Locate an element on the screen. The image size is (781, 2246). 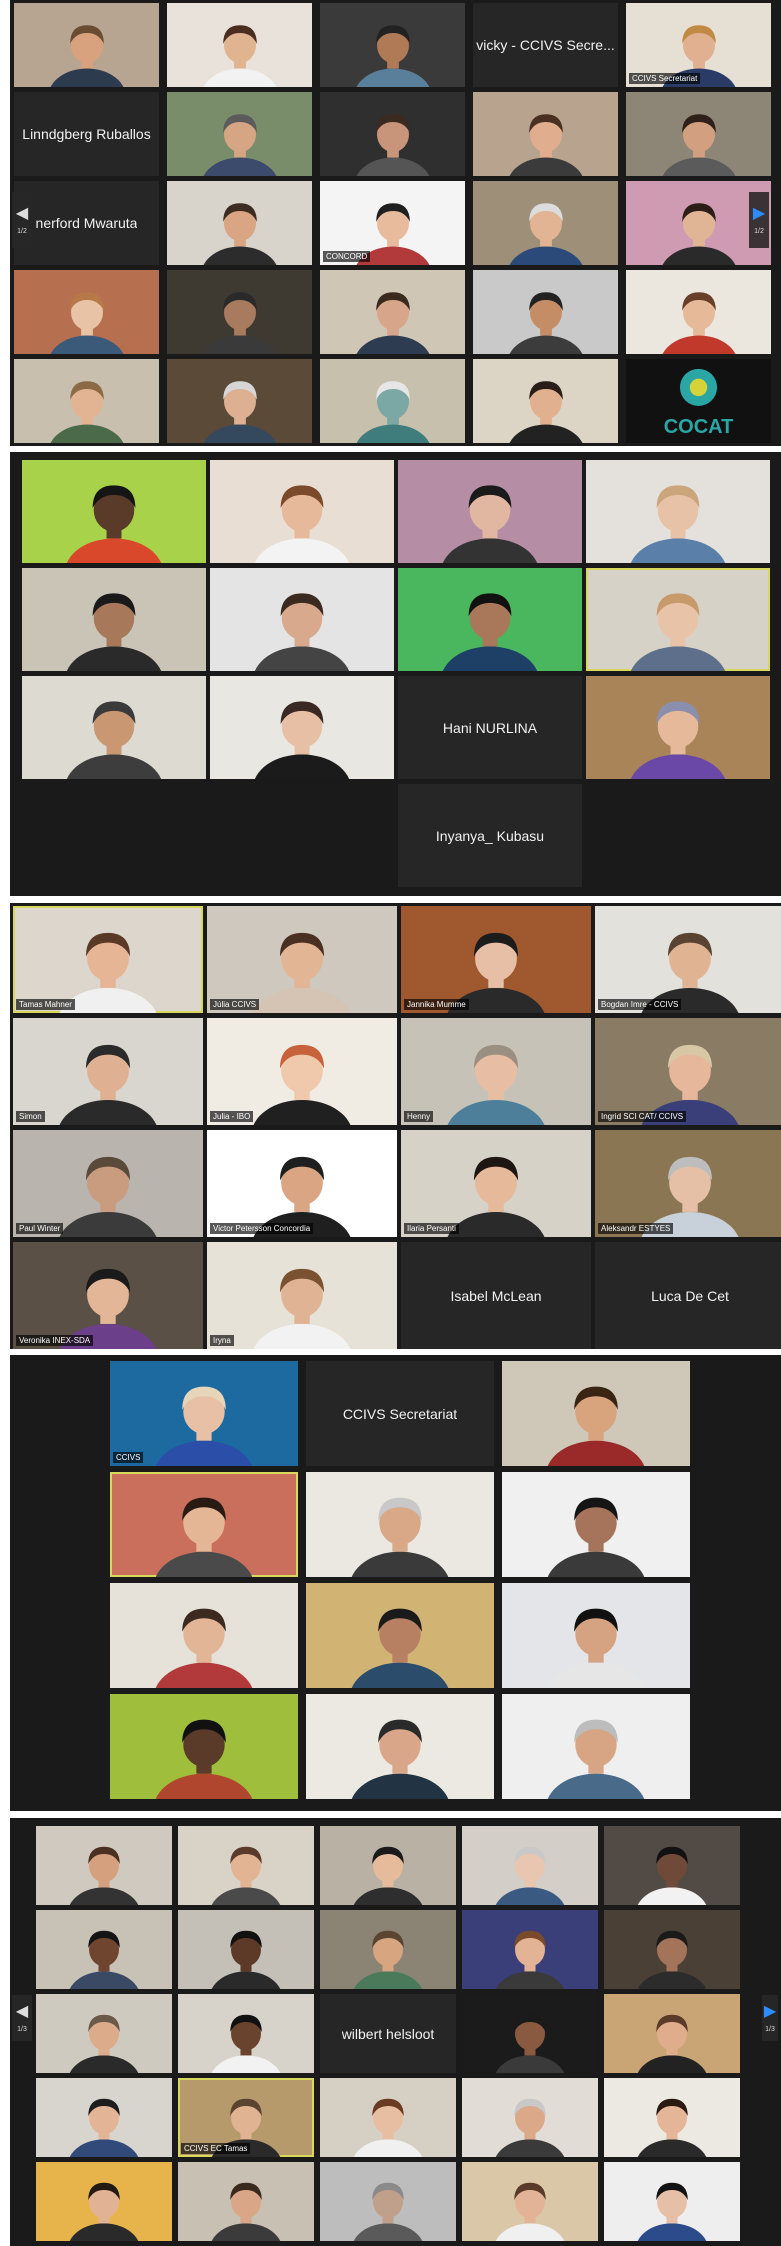
participant-video-tile: Jannika Mumme is located at coordinates (496, 959).